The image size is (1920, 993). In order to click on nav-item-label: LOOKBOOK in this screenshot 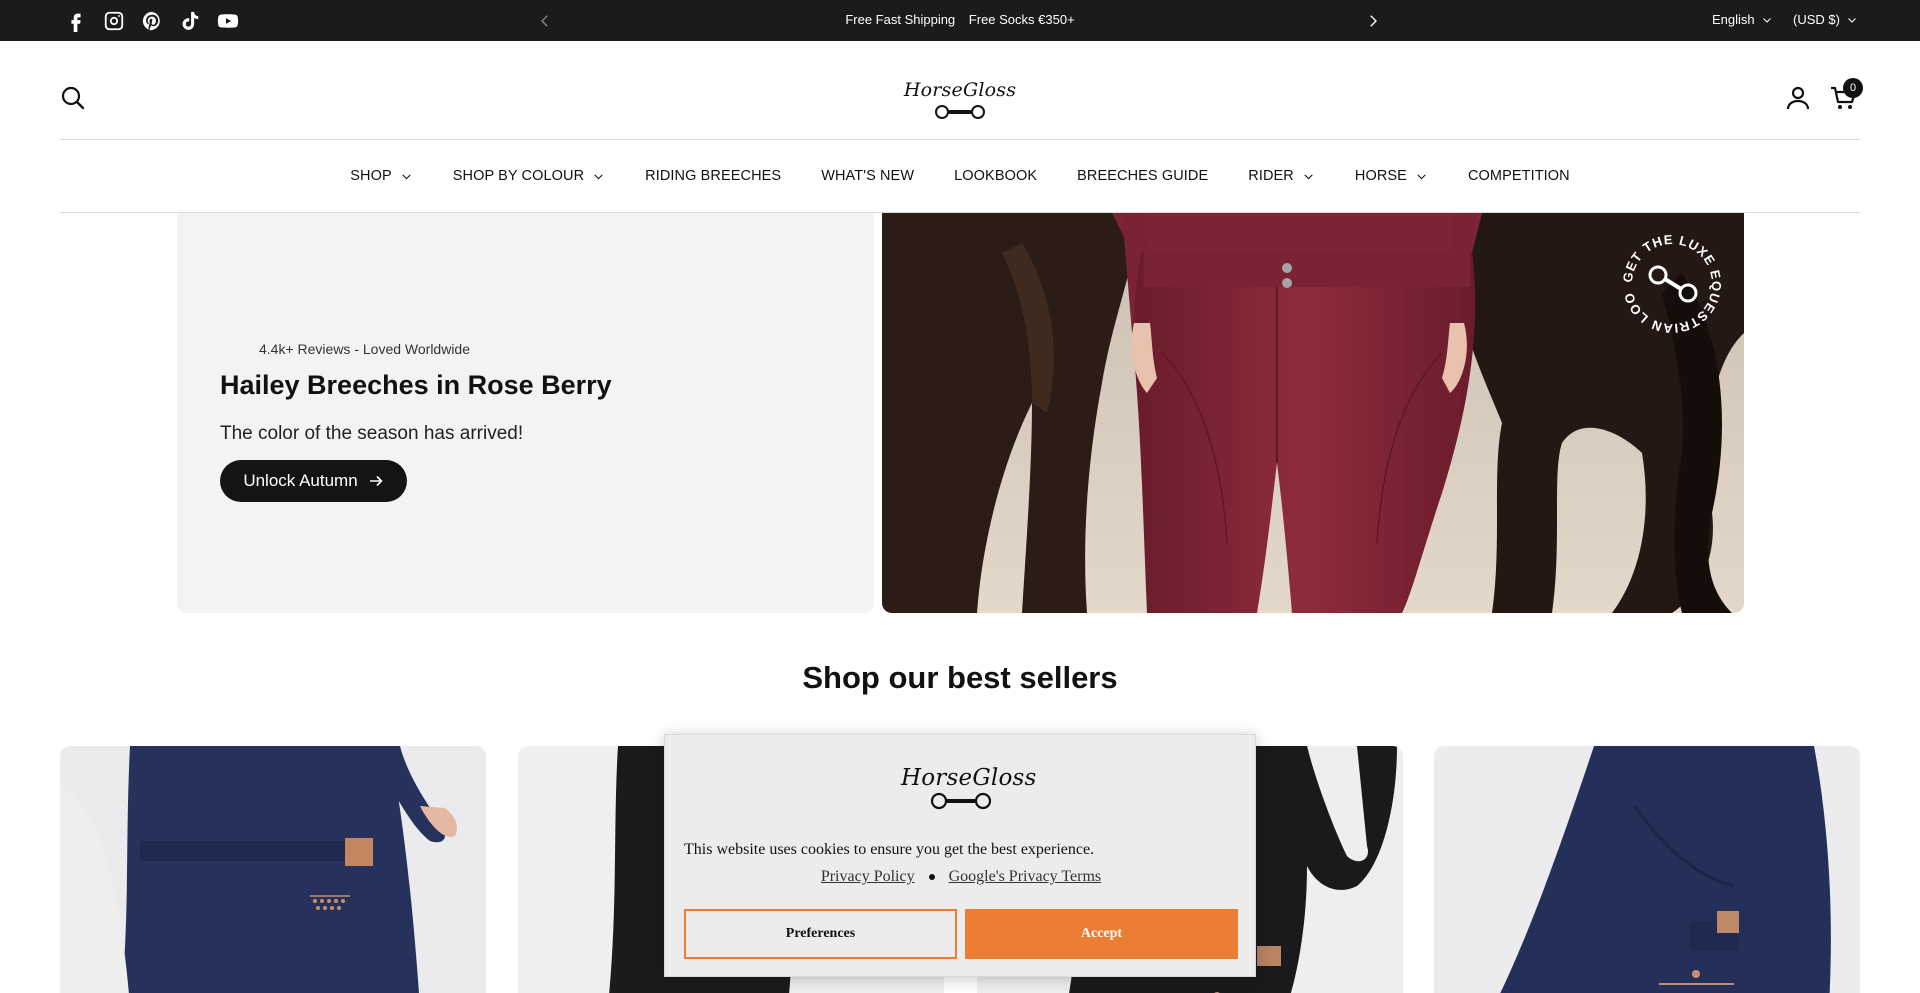, I will do `click(996, 176)`.